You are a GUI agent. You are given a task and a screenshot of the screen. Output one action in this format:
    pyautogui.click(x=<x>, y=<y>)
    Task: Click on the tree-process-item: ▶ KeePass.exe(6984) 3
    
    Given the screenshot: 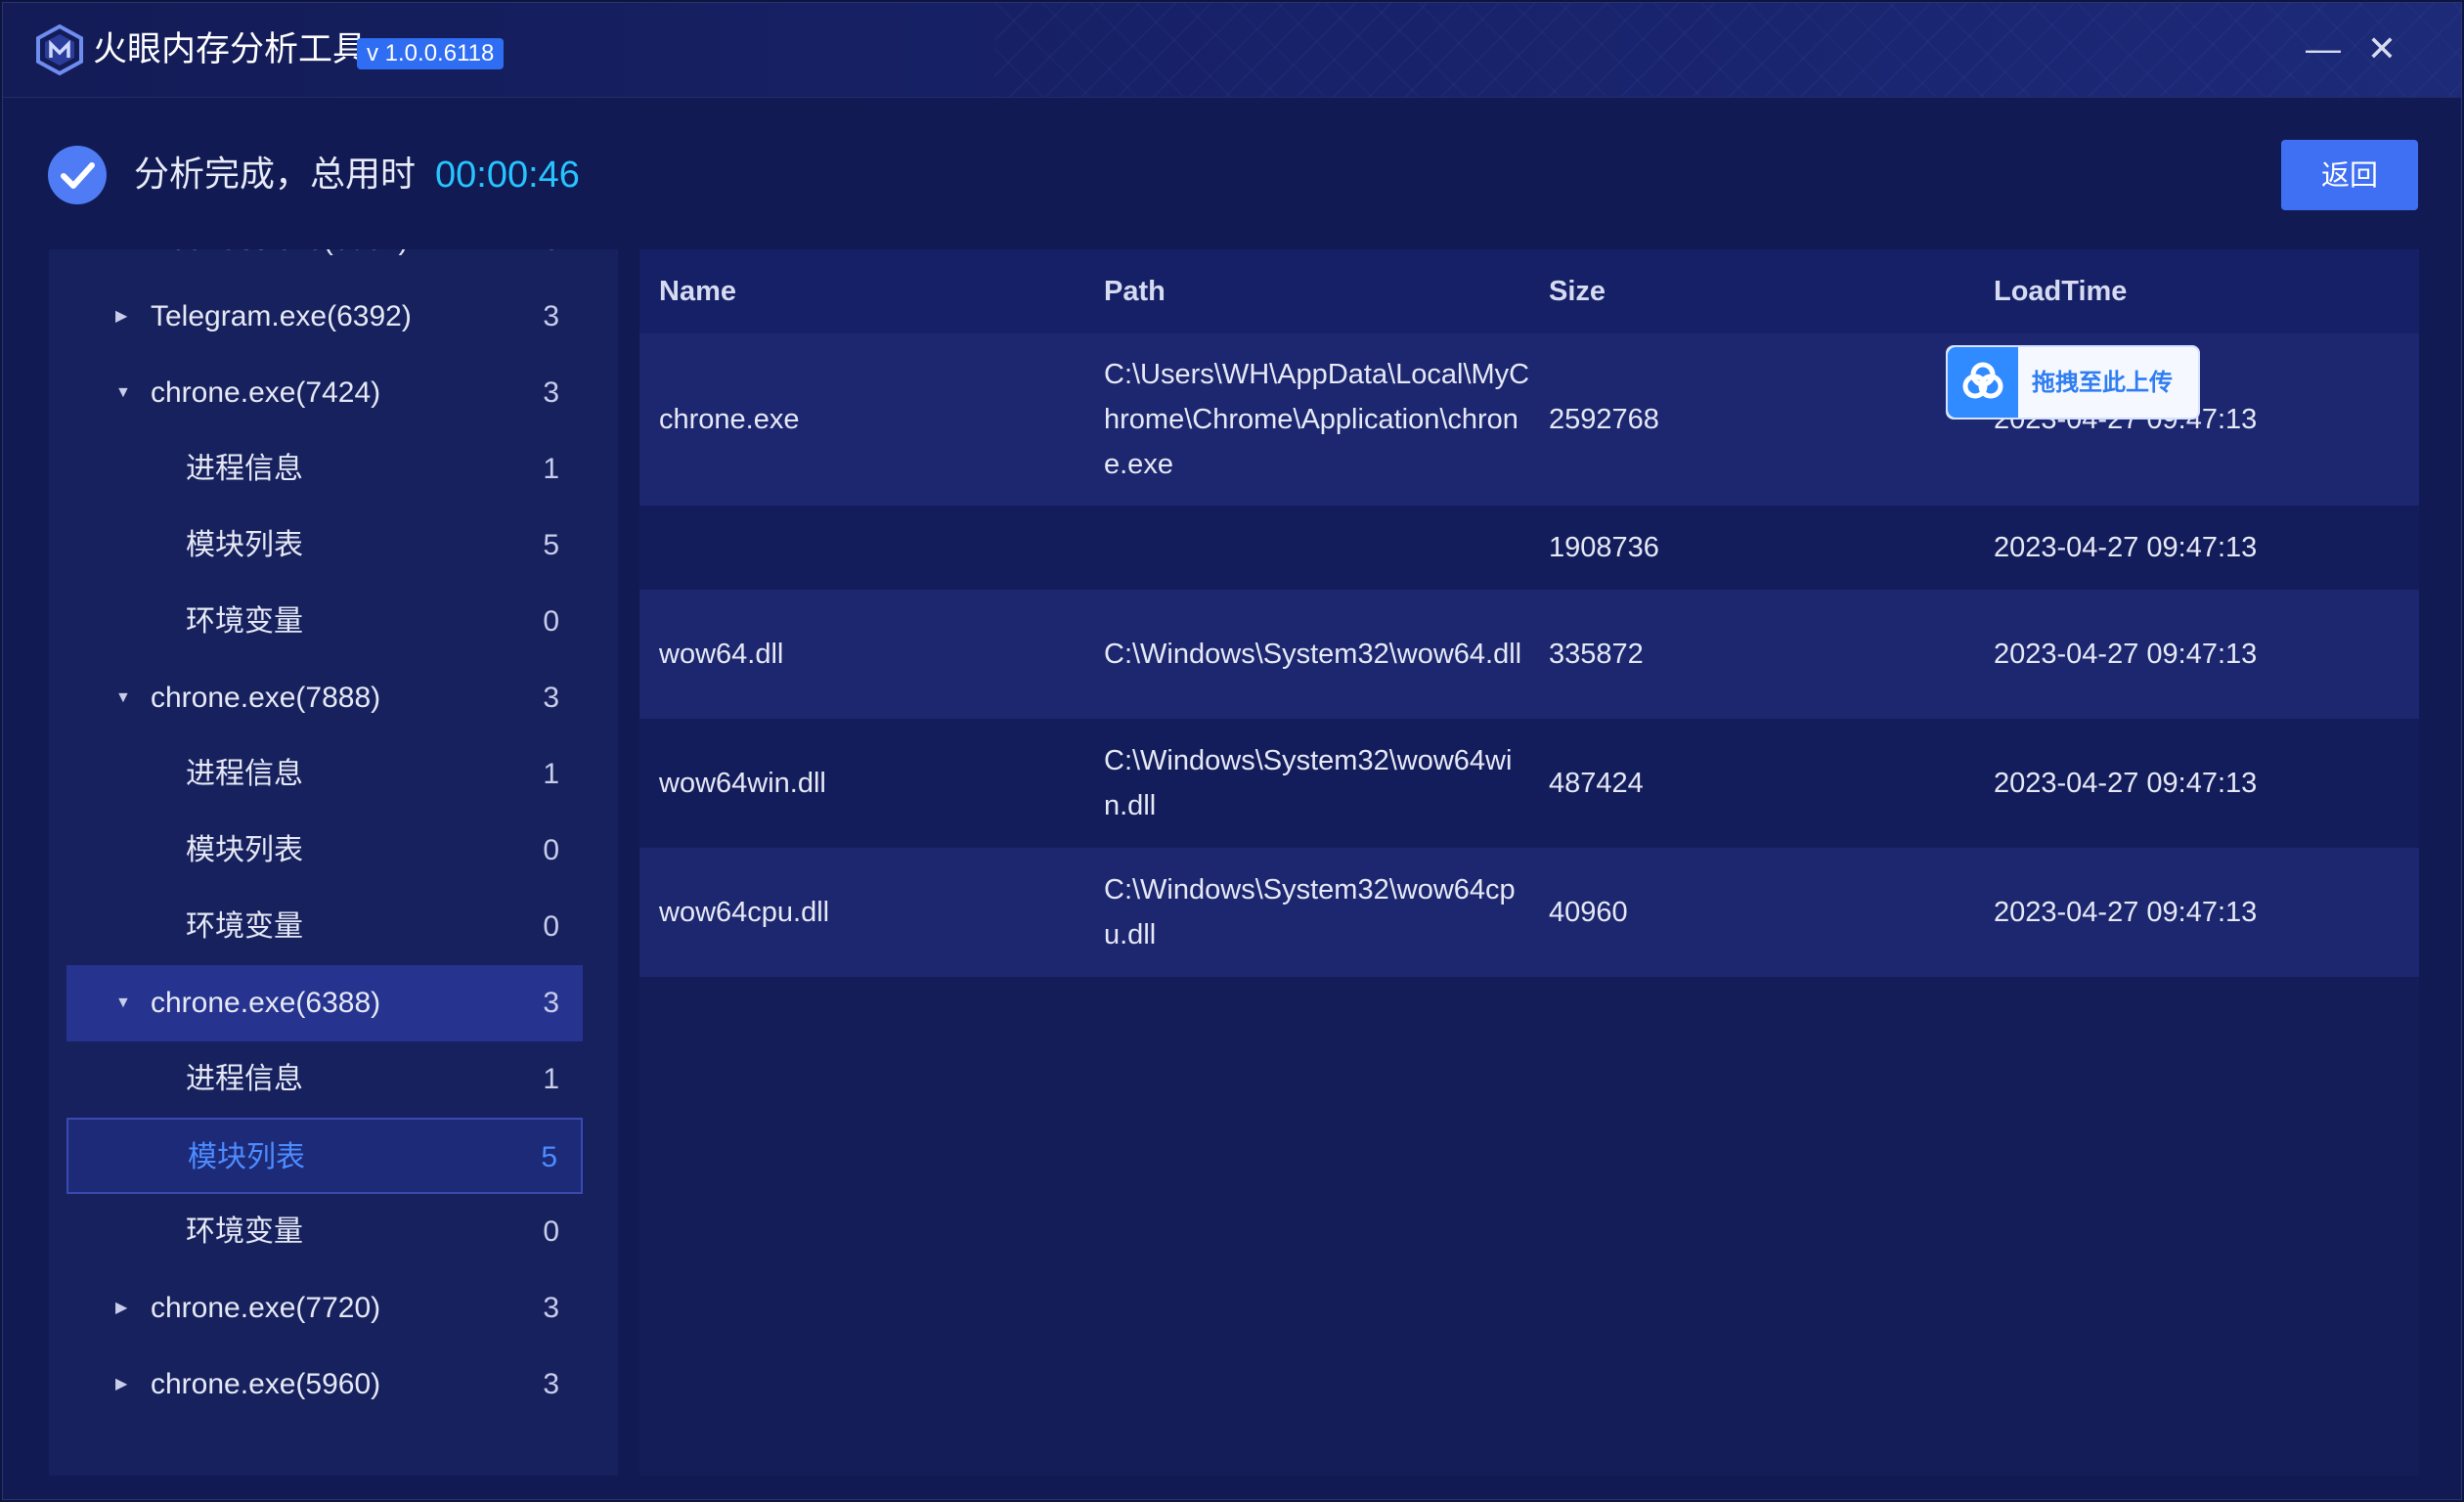 What is the action you would take?
    pyautogui.click(x=324, y=264)
    